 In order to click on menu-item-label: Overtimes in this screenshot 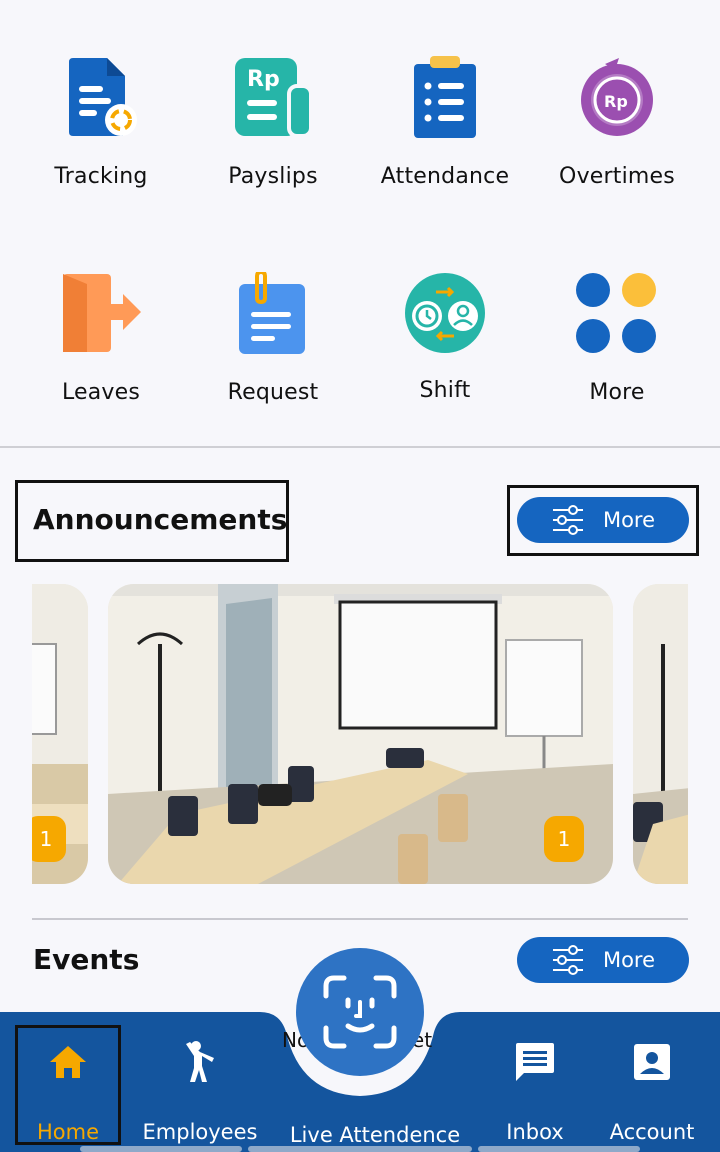, I will do `click(617, 176)`.